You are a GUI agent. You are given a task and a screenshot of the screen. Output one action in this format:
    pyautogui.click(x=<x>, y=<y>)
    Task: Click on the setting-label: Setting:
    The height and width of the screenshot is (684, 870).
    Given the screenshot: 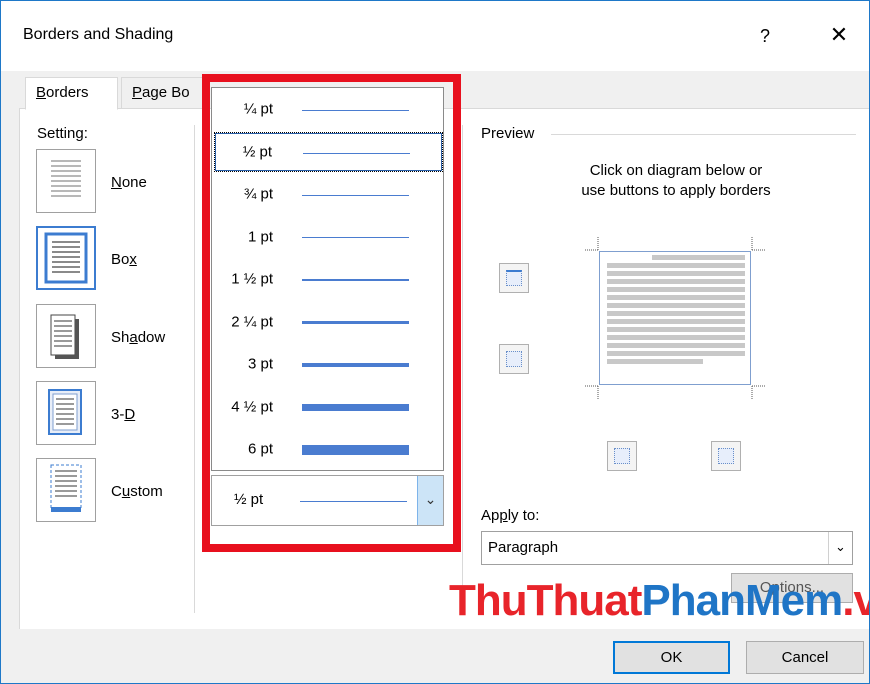 What is the action you would take?
    pyautogui.click(x=62, y=133)
    